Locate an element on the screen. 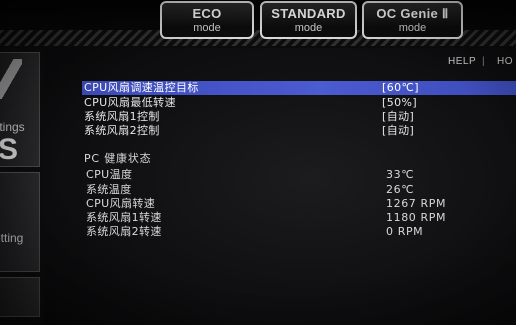 Image resolution: width=516 pixels, height=325 pixels. eco-mode-button: ECO mode is located at coordinates (207, 20).